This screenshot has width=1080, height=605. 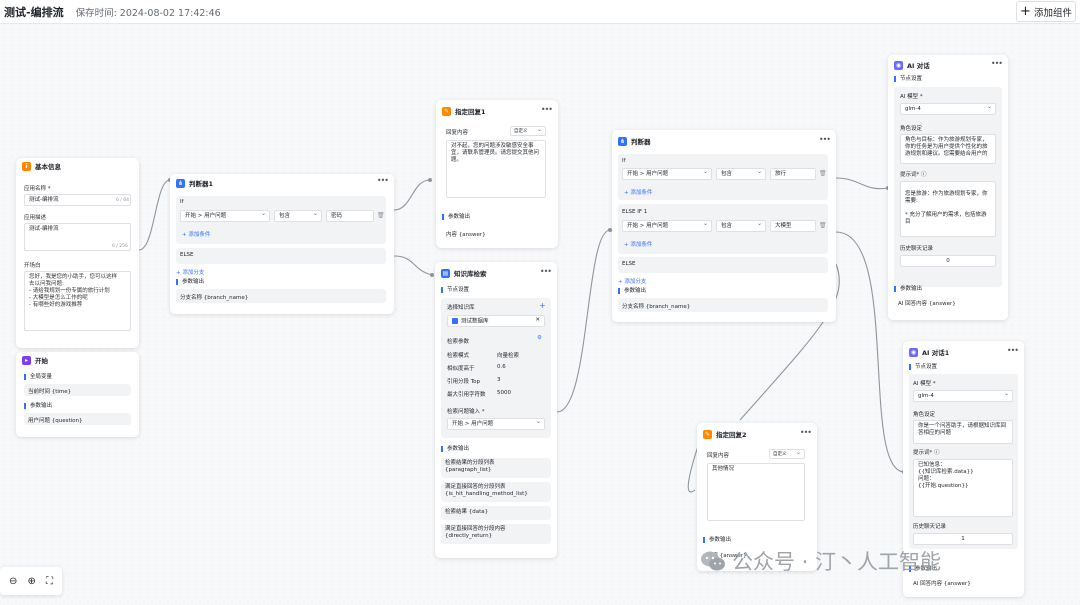 What do you see at coordinates (741, 226) in the screenshot?
I see `elseif-op-select: 包含` at bounding box center [741, 226].